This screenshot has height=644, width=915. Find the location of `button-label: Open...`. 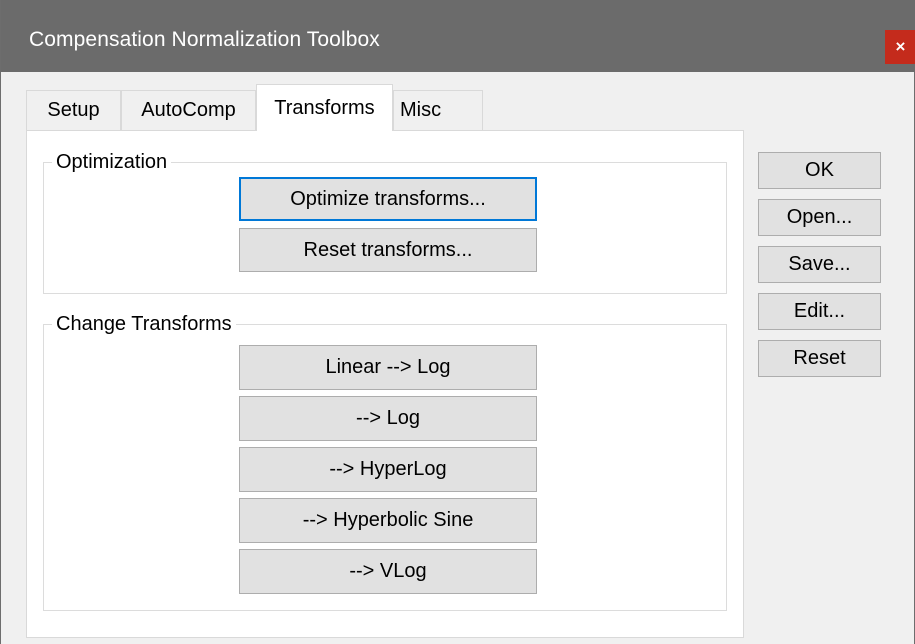

button-label: Open... is located at coordinates (819, 217).